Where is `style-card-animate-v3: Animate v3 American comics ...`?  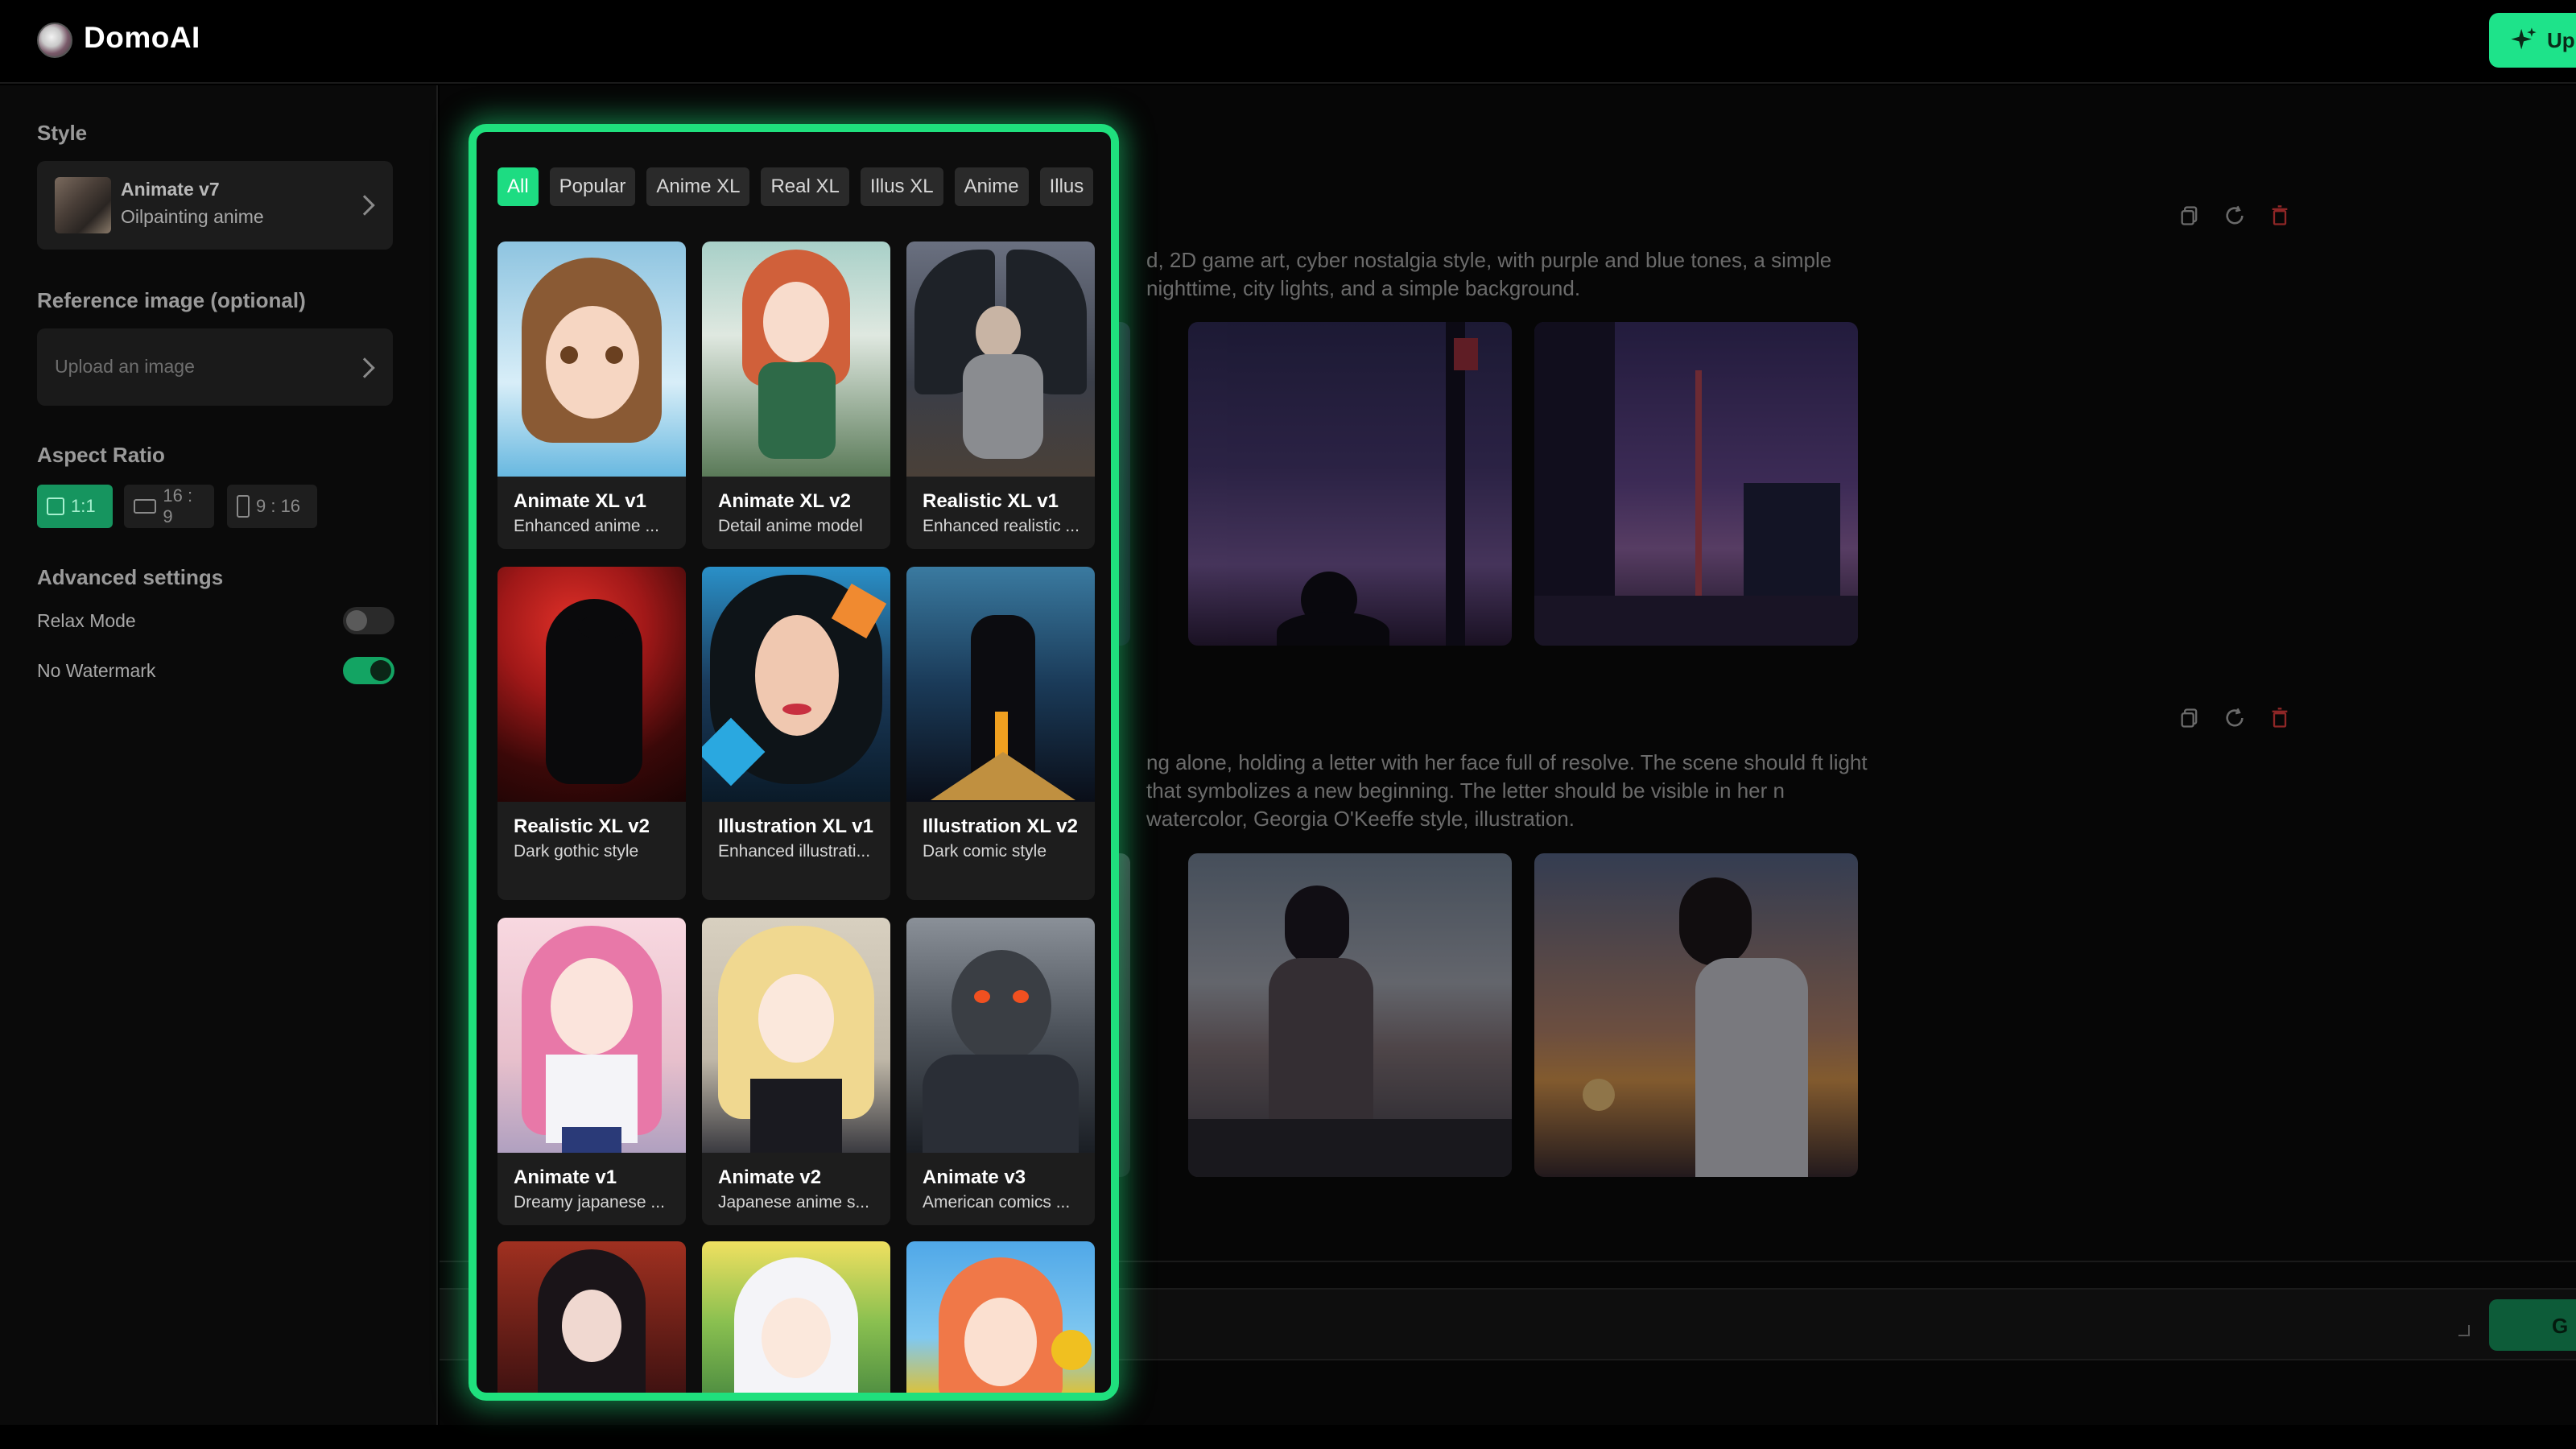 style-card-animate-v3: Animate v3 American comics ... is located at coordinates (1000, 1071).